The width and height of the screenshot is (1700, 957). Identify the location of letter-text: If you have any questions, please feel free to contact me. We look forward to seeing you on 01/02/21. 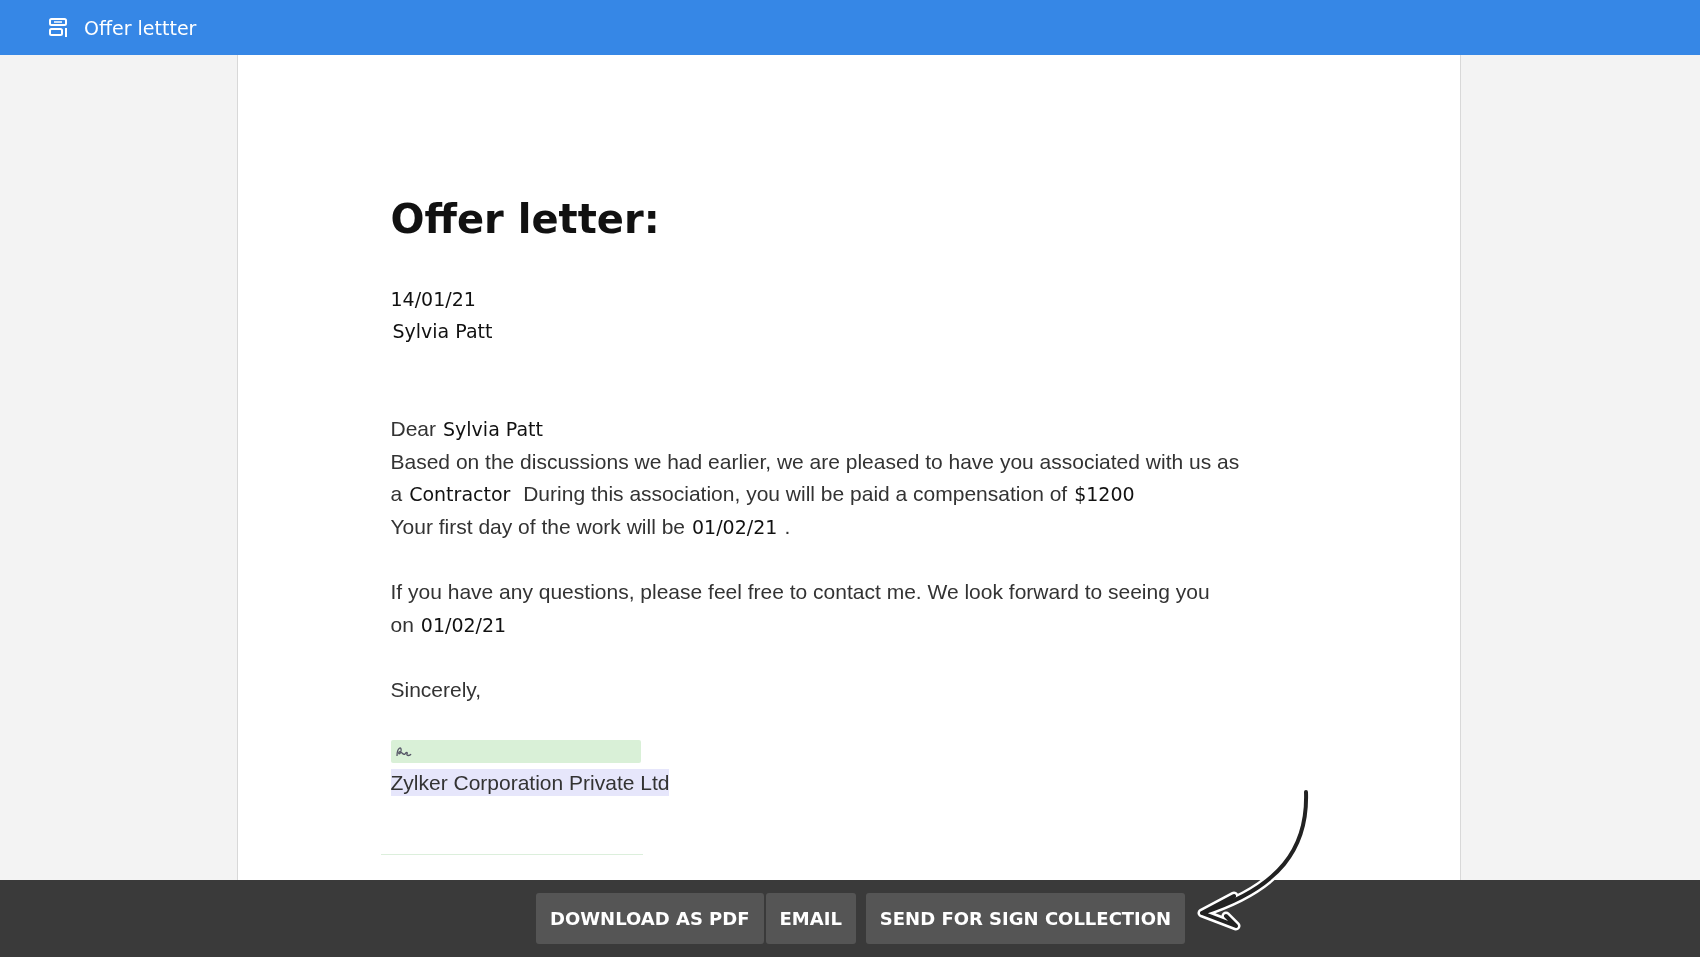
(800, 608).